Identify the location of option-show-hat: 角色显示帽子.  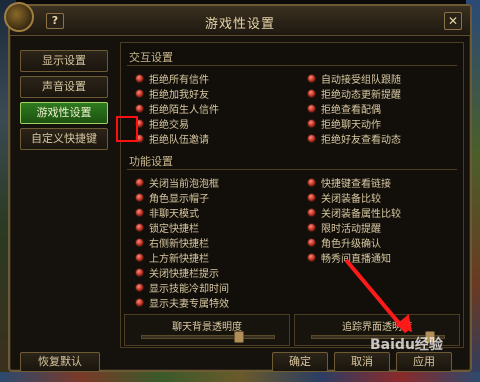
(172, 197).